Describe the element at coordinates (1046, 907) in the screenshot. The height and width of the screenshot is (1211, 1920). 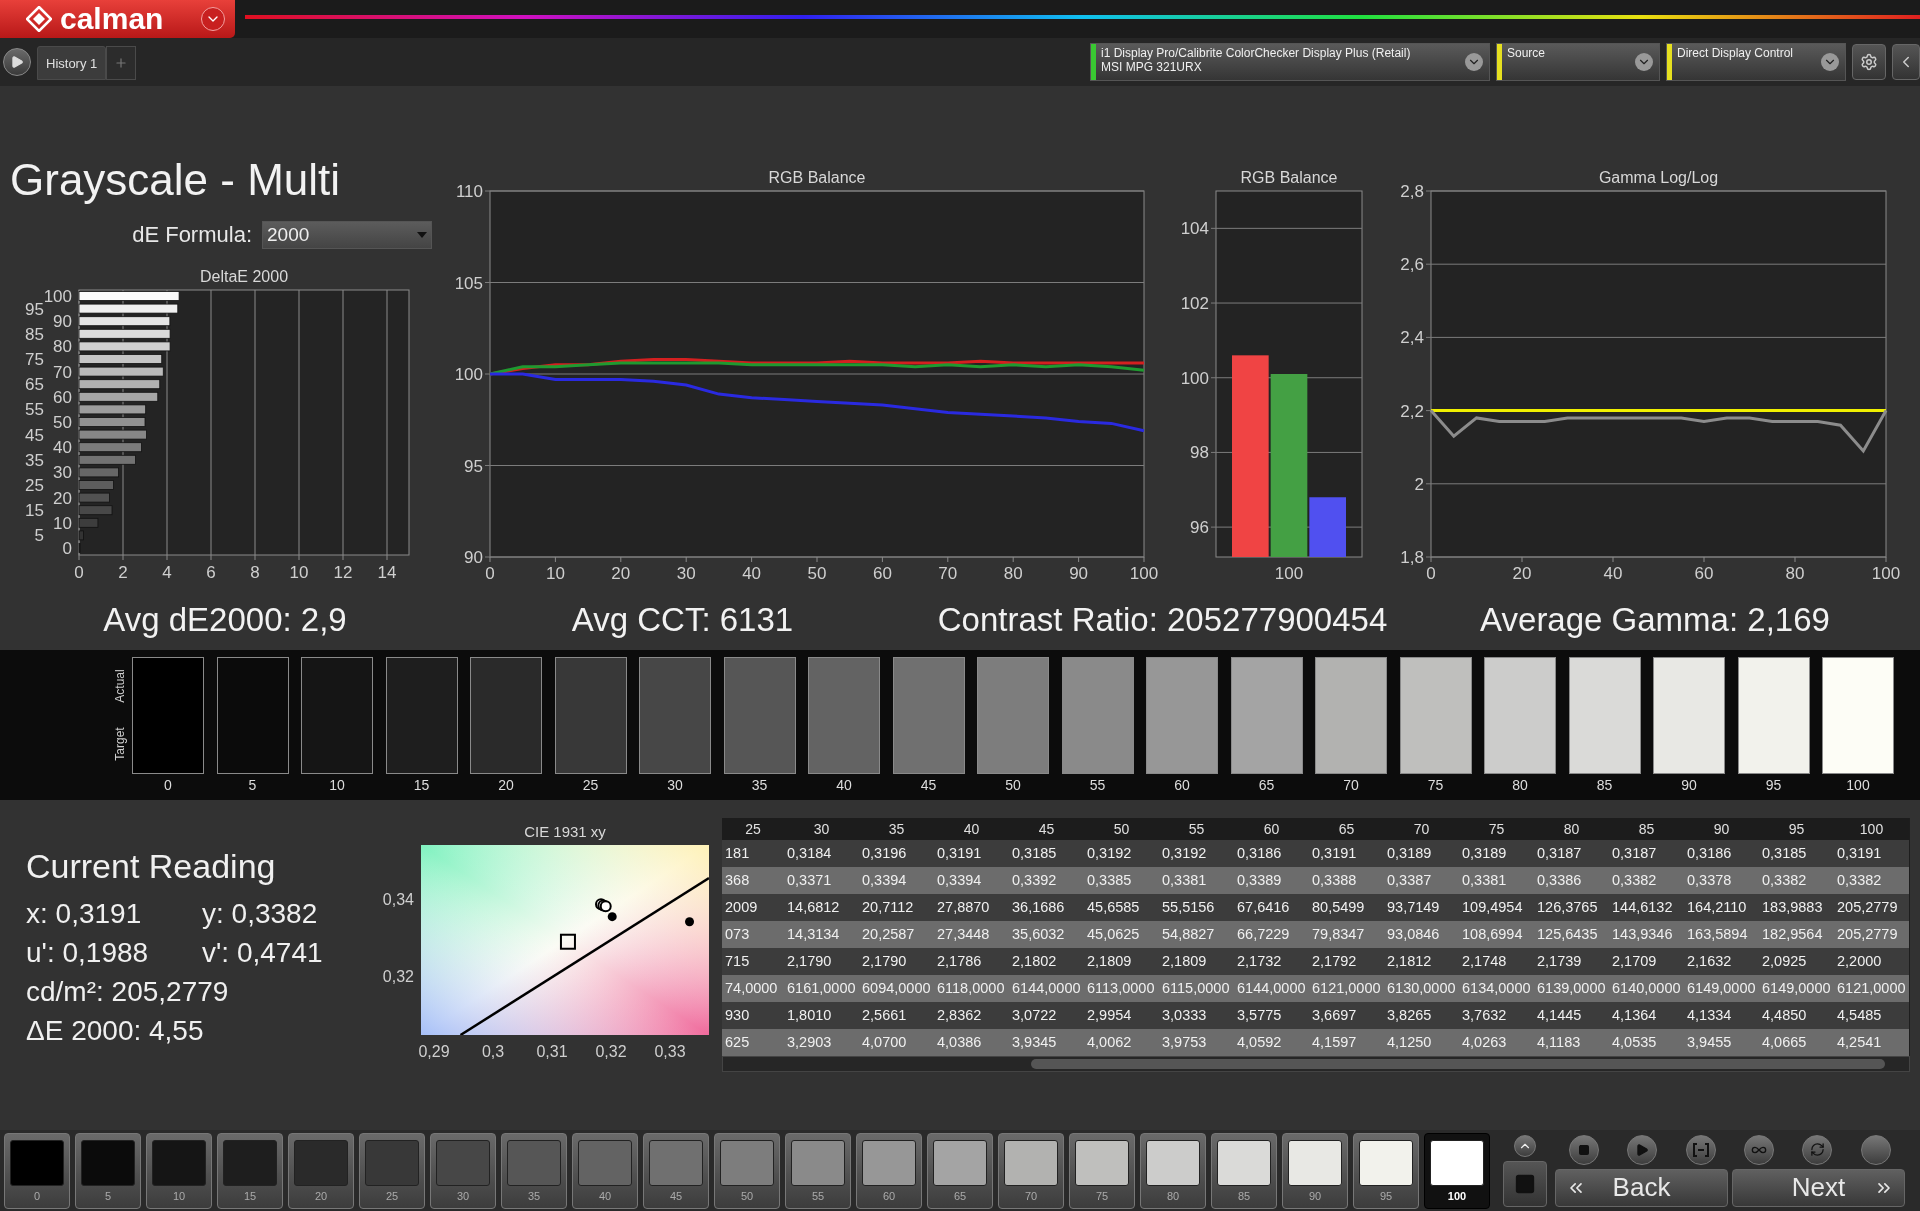
I see `table-cell: 36,1686` at that location.